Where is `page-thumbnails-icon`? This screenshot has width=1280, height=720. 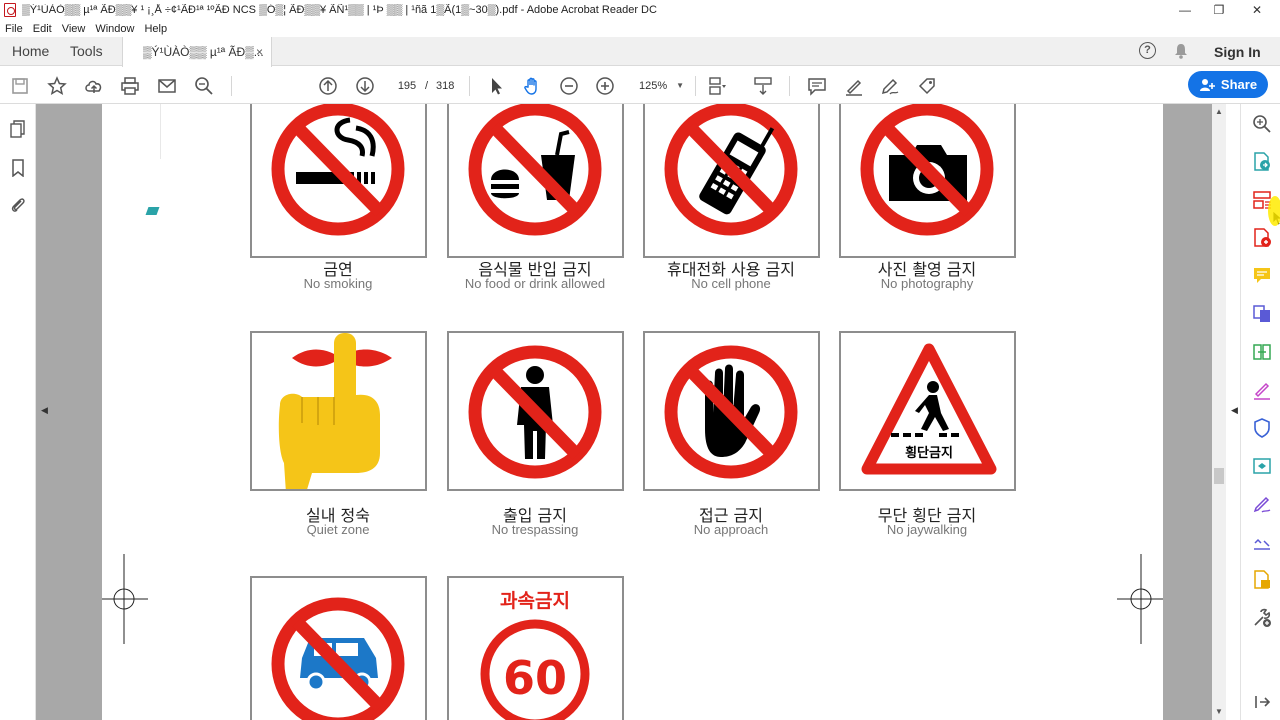 page-thumbnails-icon is located at coordinates (18, 129).